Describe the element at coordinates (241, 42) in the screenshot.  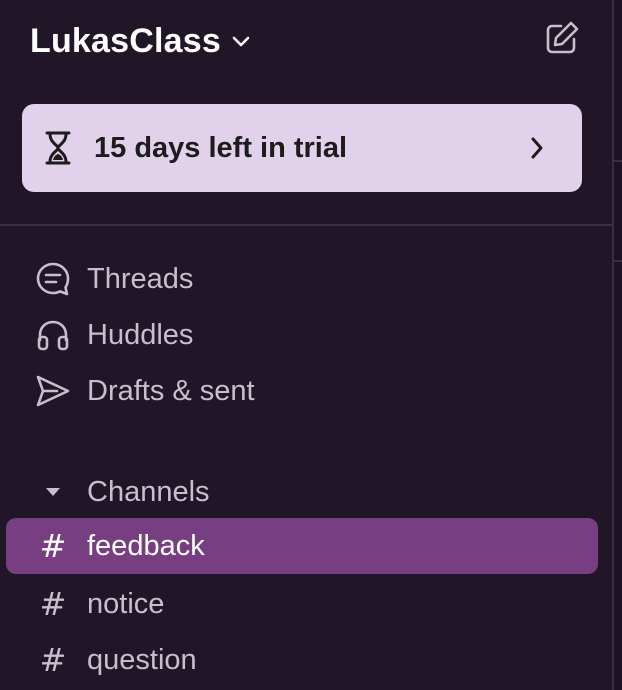
I see `chevron-down-icon` at that location.